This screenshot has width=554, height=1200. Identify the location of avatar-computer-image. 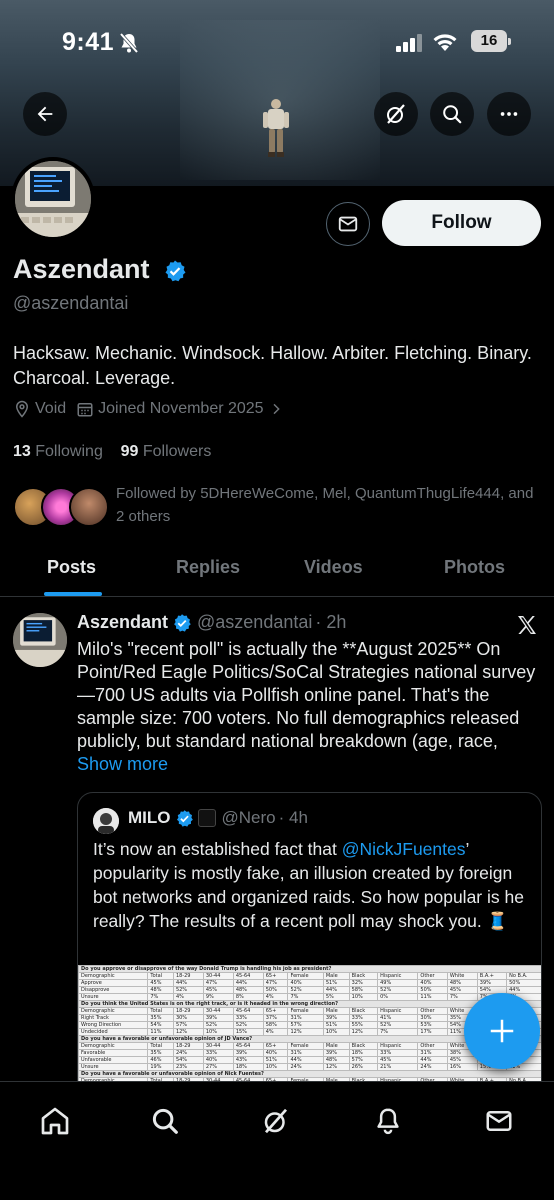
(40, 640).